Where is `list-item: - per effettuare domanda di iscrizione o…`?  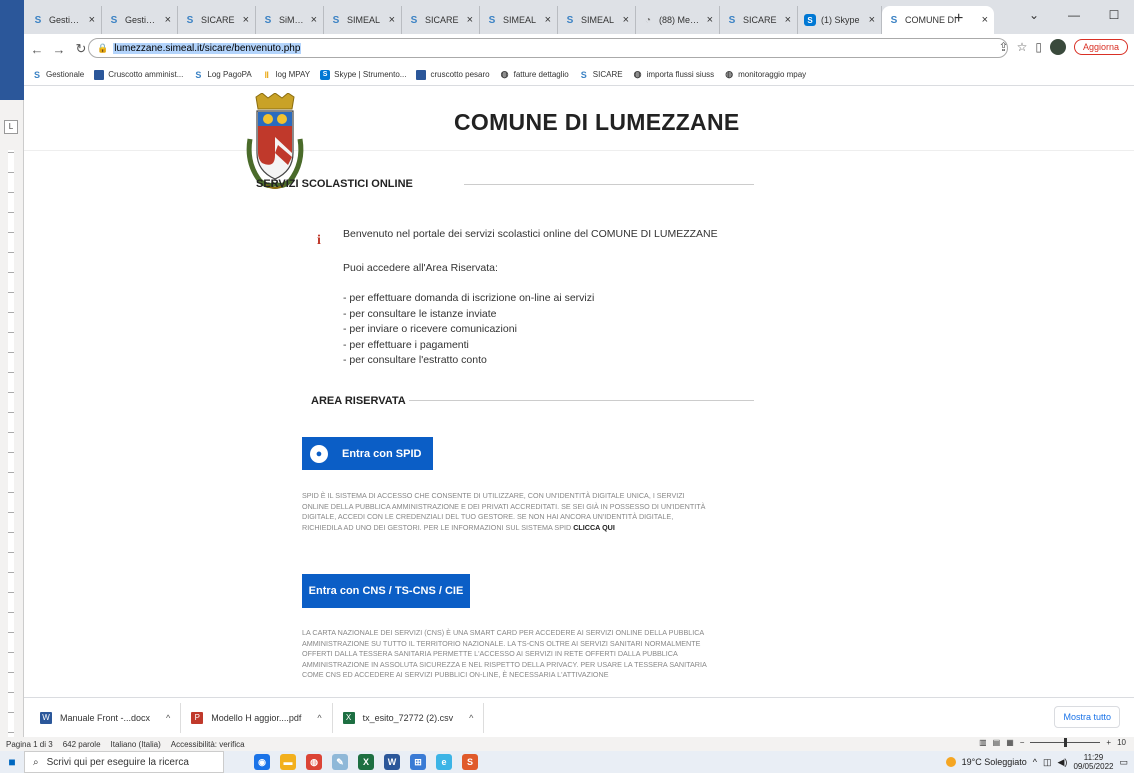
list-item: - per effettuare domanda di iscrizione o… is located at coordinates (469, 298).